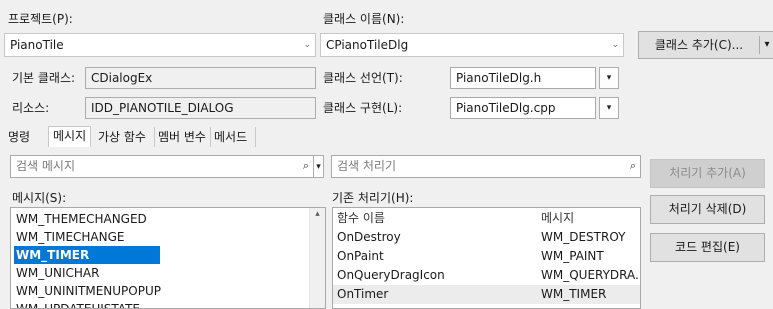 The height and width of the screenshot is (309, 773). Describe the element at coordinates (363, 294) in the screenshot. I see `handler-function-cell: OnTimer` at that location.